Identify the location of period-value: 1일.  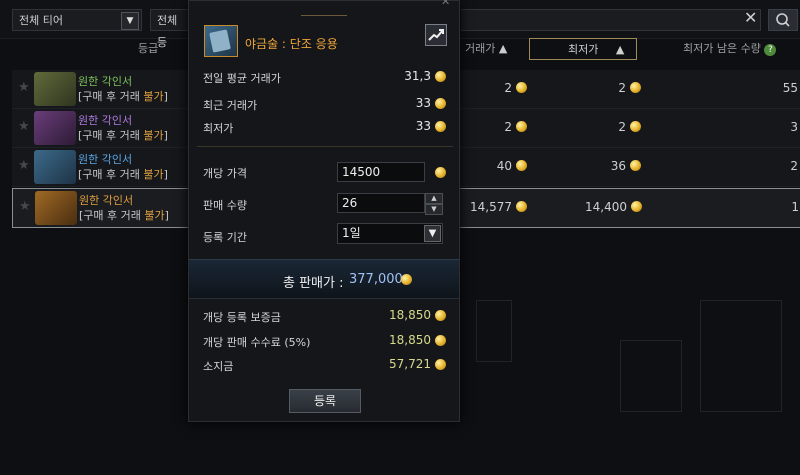
(351, 233).